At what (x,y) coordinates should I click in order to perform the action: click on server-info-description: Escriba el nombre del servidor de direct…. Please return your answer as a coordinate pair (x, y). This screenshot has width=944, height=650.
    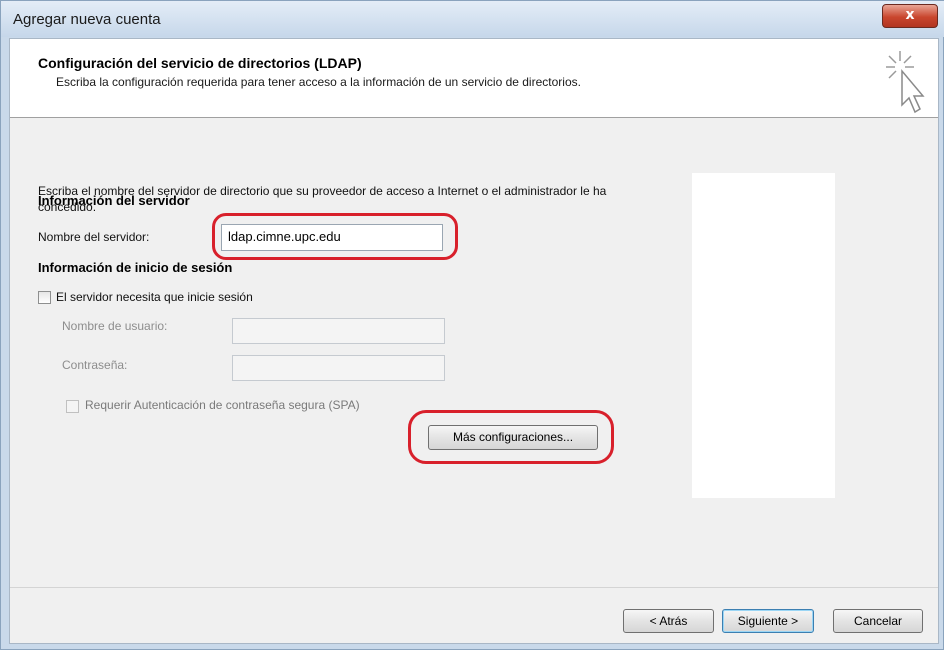
    Looking at the image, I should click on (322, 199).